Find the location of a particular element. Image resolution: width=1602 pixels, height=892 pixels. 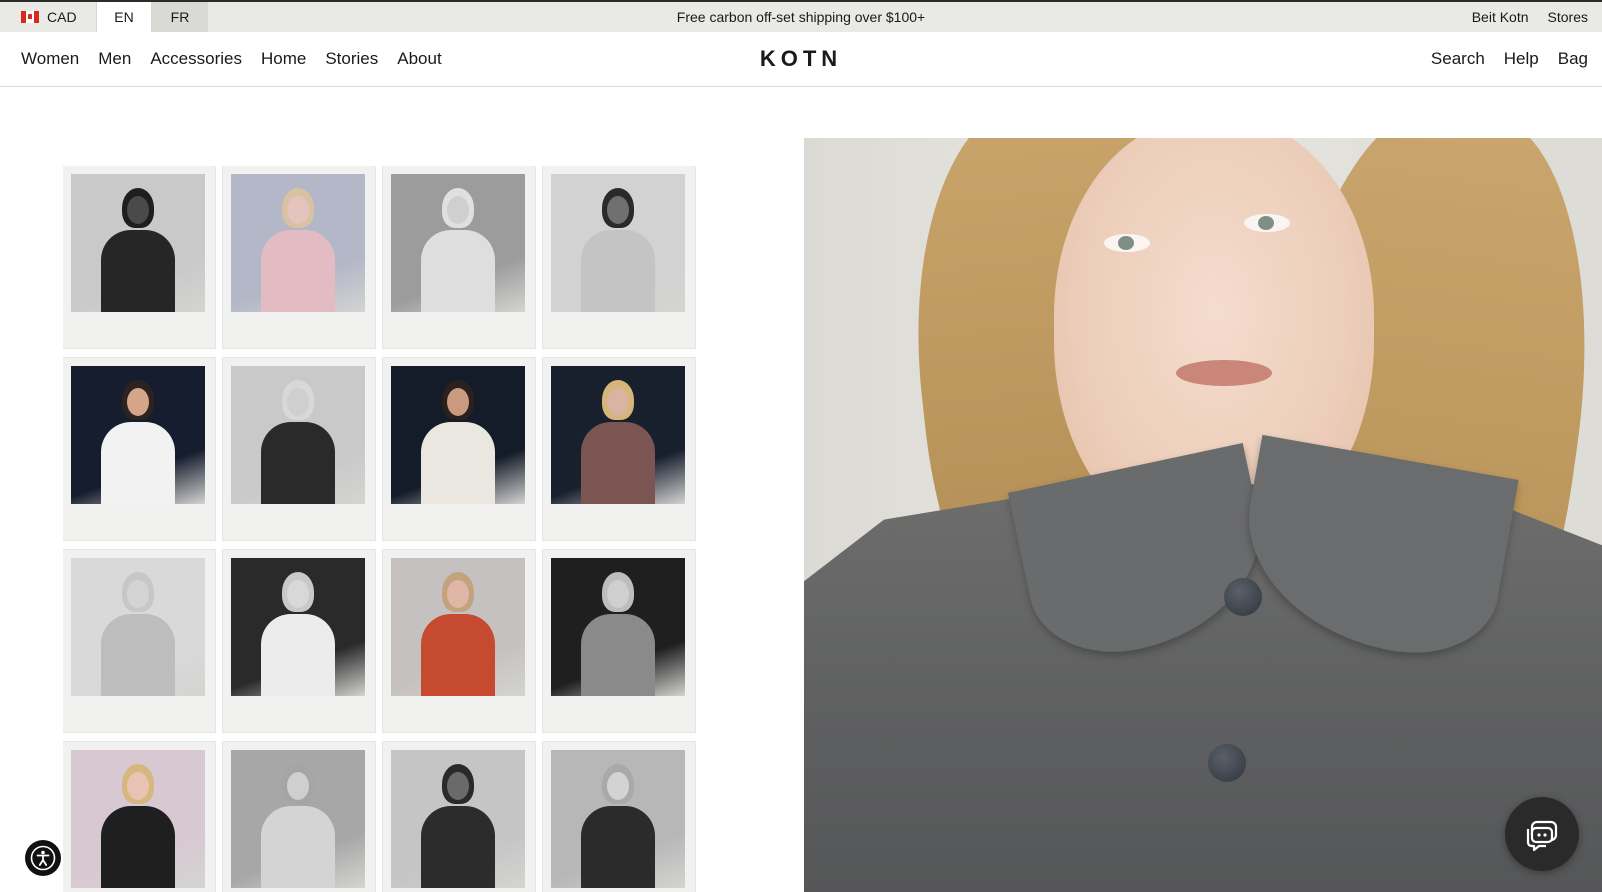

chat-button is located at coordinates (1542, 834).